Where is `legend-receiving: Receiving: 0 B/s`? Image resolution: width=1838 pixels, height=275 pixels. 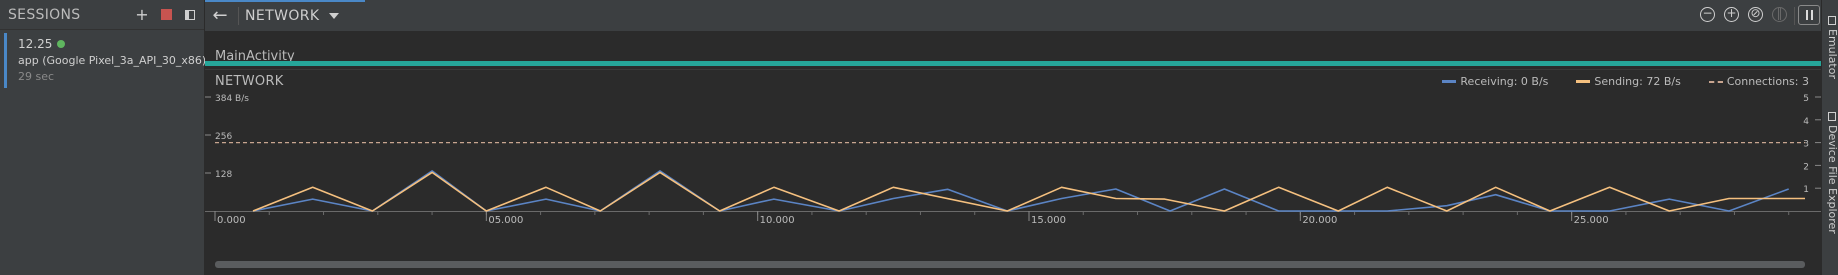 legend-receiving: Receiving: 0 B/s is located at coordinates (1495, 81).